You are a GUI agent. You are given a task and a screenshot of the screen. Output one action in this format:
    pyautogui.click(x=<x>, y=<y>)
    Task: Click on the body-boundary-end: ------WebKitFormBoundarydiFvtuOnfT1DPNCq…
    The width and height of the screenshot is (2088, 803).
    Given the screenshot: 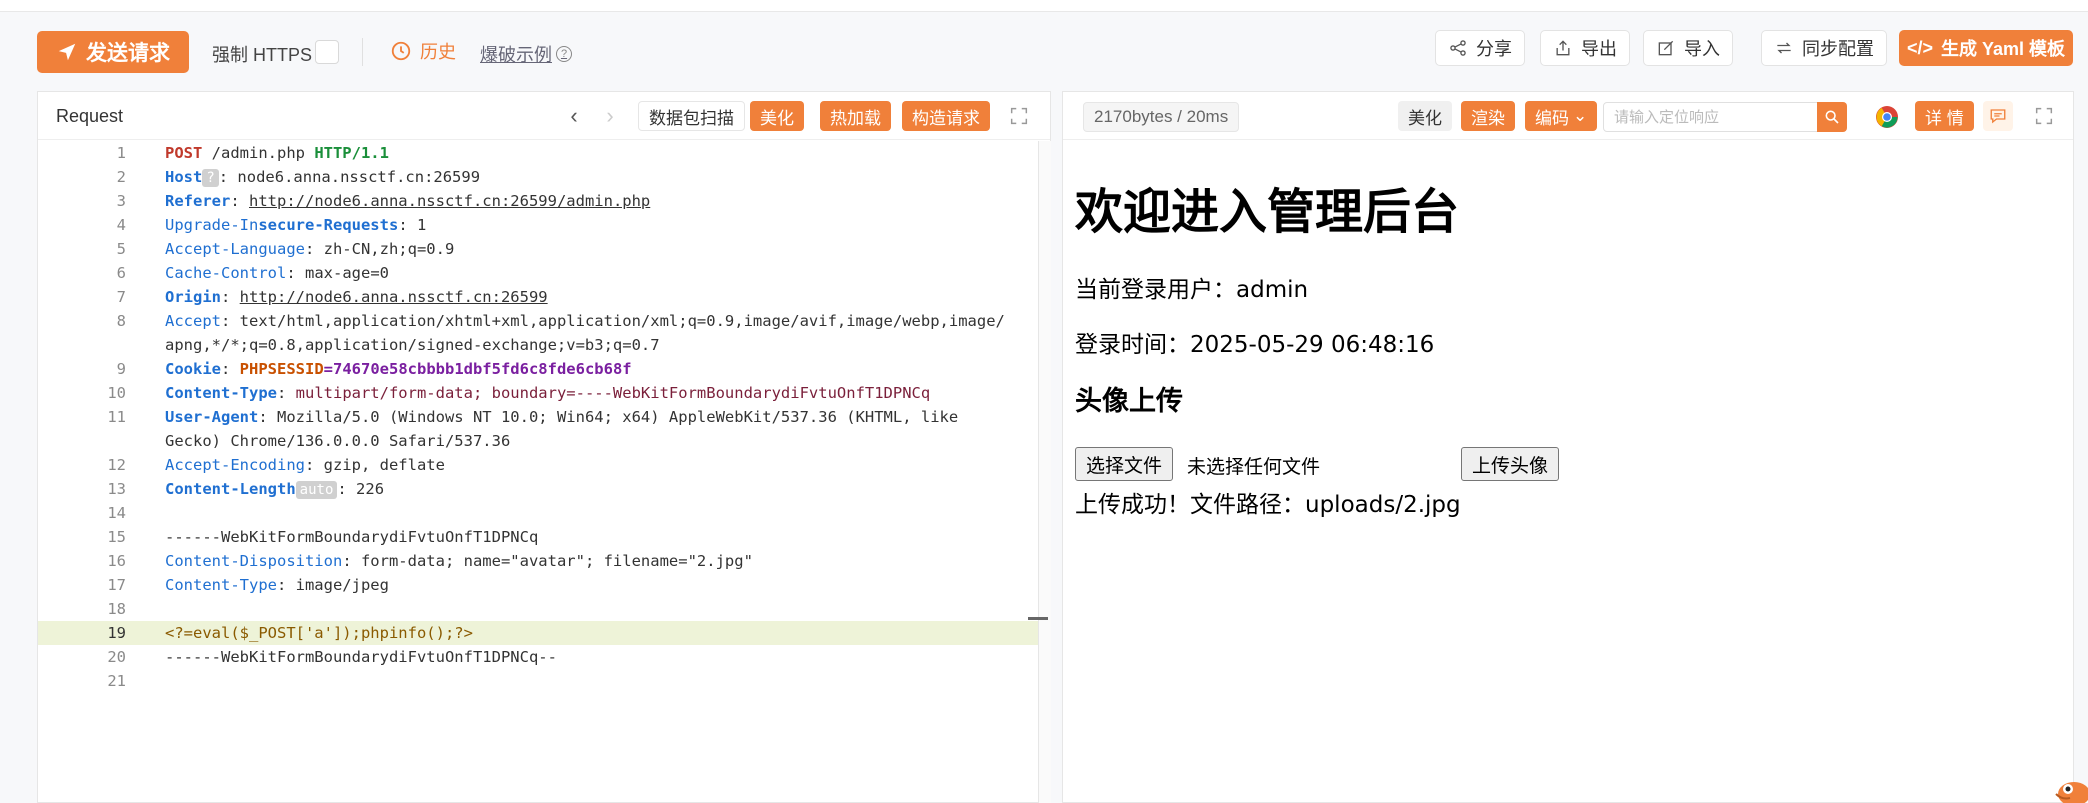 What is the action you would take?
    pyautogui.click(x=361, y=657)
    